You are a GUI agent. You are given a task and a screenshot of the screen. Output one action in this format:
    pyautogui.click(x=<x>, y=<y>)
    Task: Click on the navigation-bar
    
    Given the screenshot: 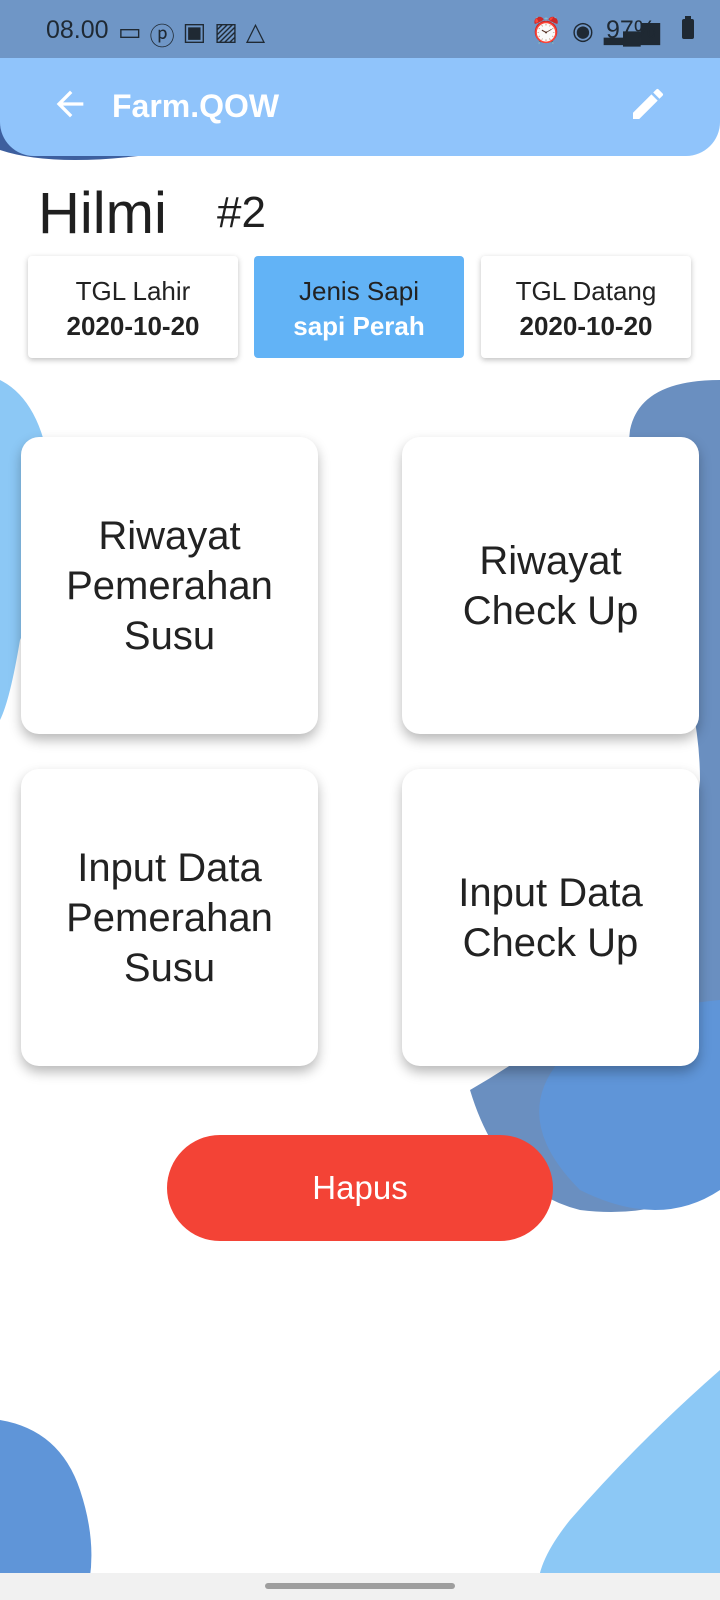 What is the action you would take?
    pyautogui.click(x=360, y=1586)
    